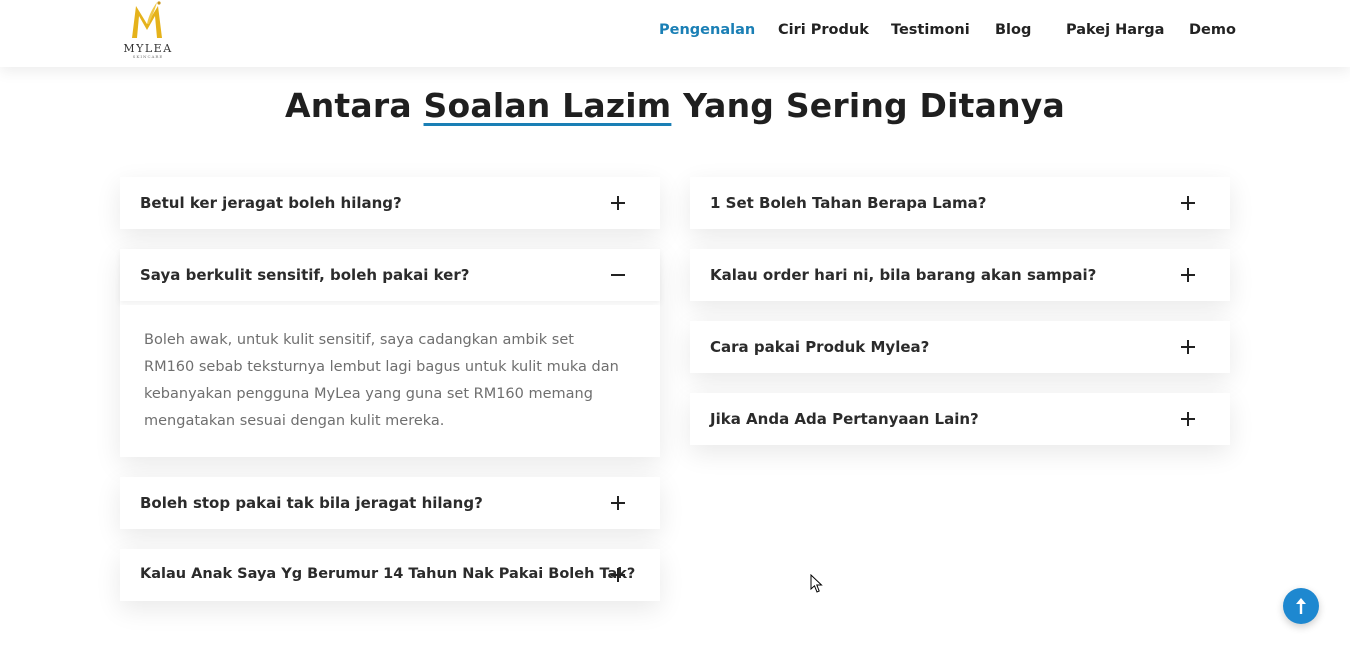 Image resolution: width=1350 pixels, height=645 pixels. What do you see at coordinates (820, 347) in the screenshot?
I see `faq-question-text: Cara pakai Produk Mylea?` at bounding box center [820, 347].